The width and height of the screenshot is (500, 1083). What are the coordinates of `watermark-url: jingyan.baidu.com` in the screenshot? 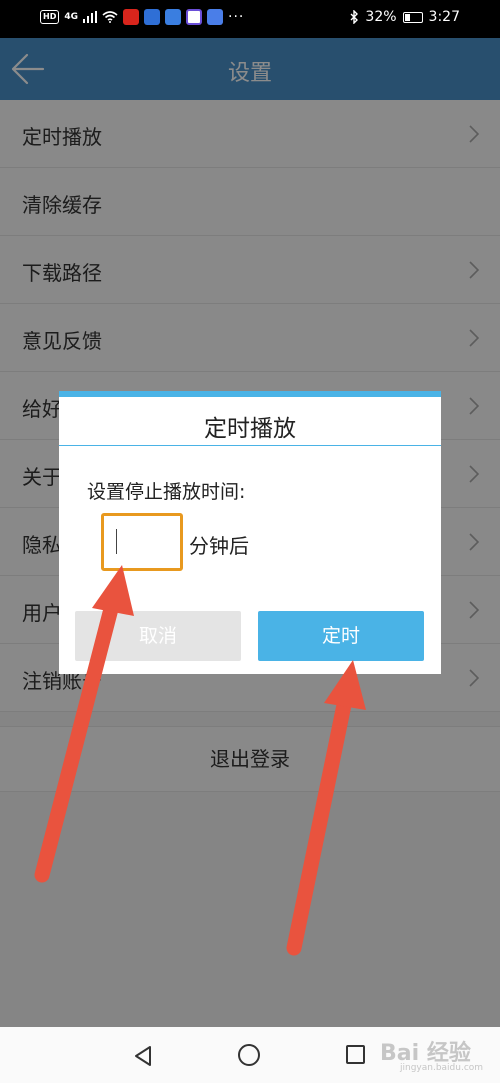 It's located at (442, 1068).